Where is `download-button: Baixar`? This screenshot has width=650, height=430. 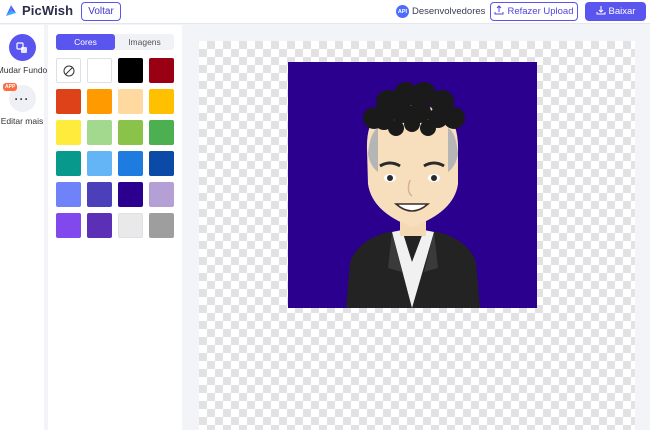 download-button: Baixar is located at coordinates (615, 11).